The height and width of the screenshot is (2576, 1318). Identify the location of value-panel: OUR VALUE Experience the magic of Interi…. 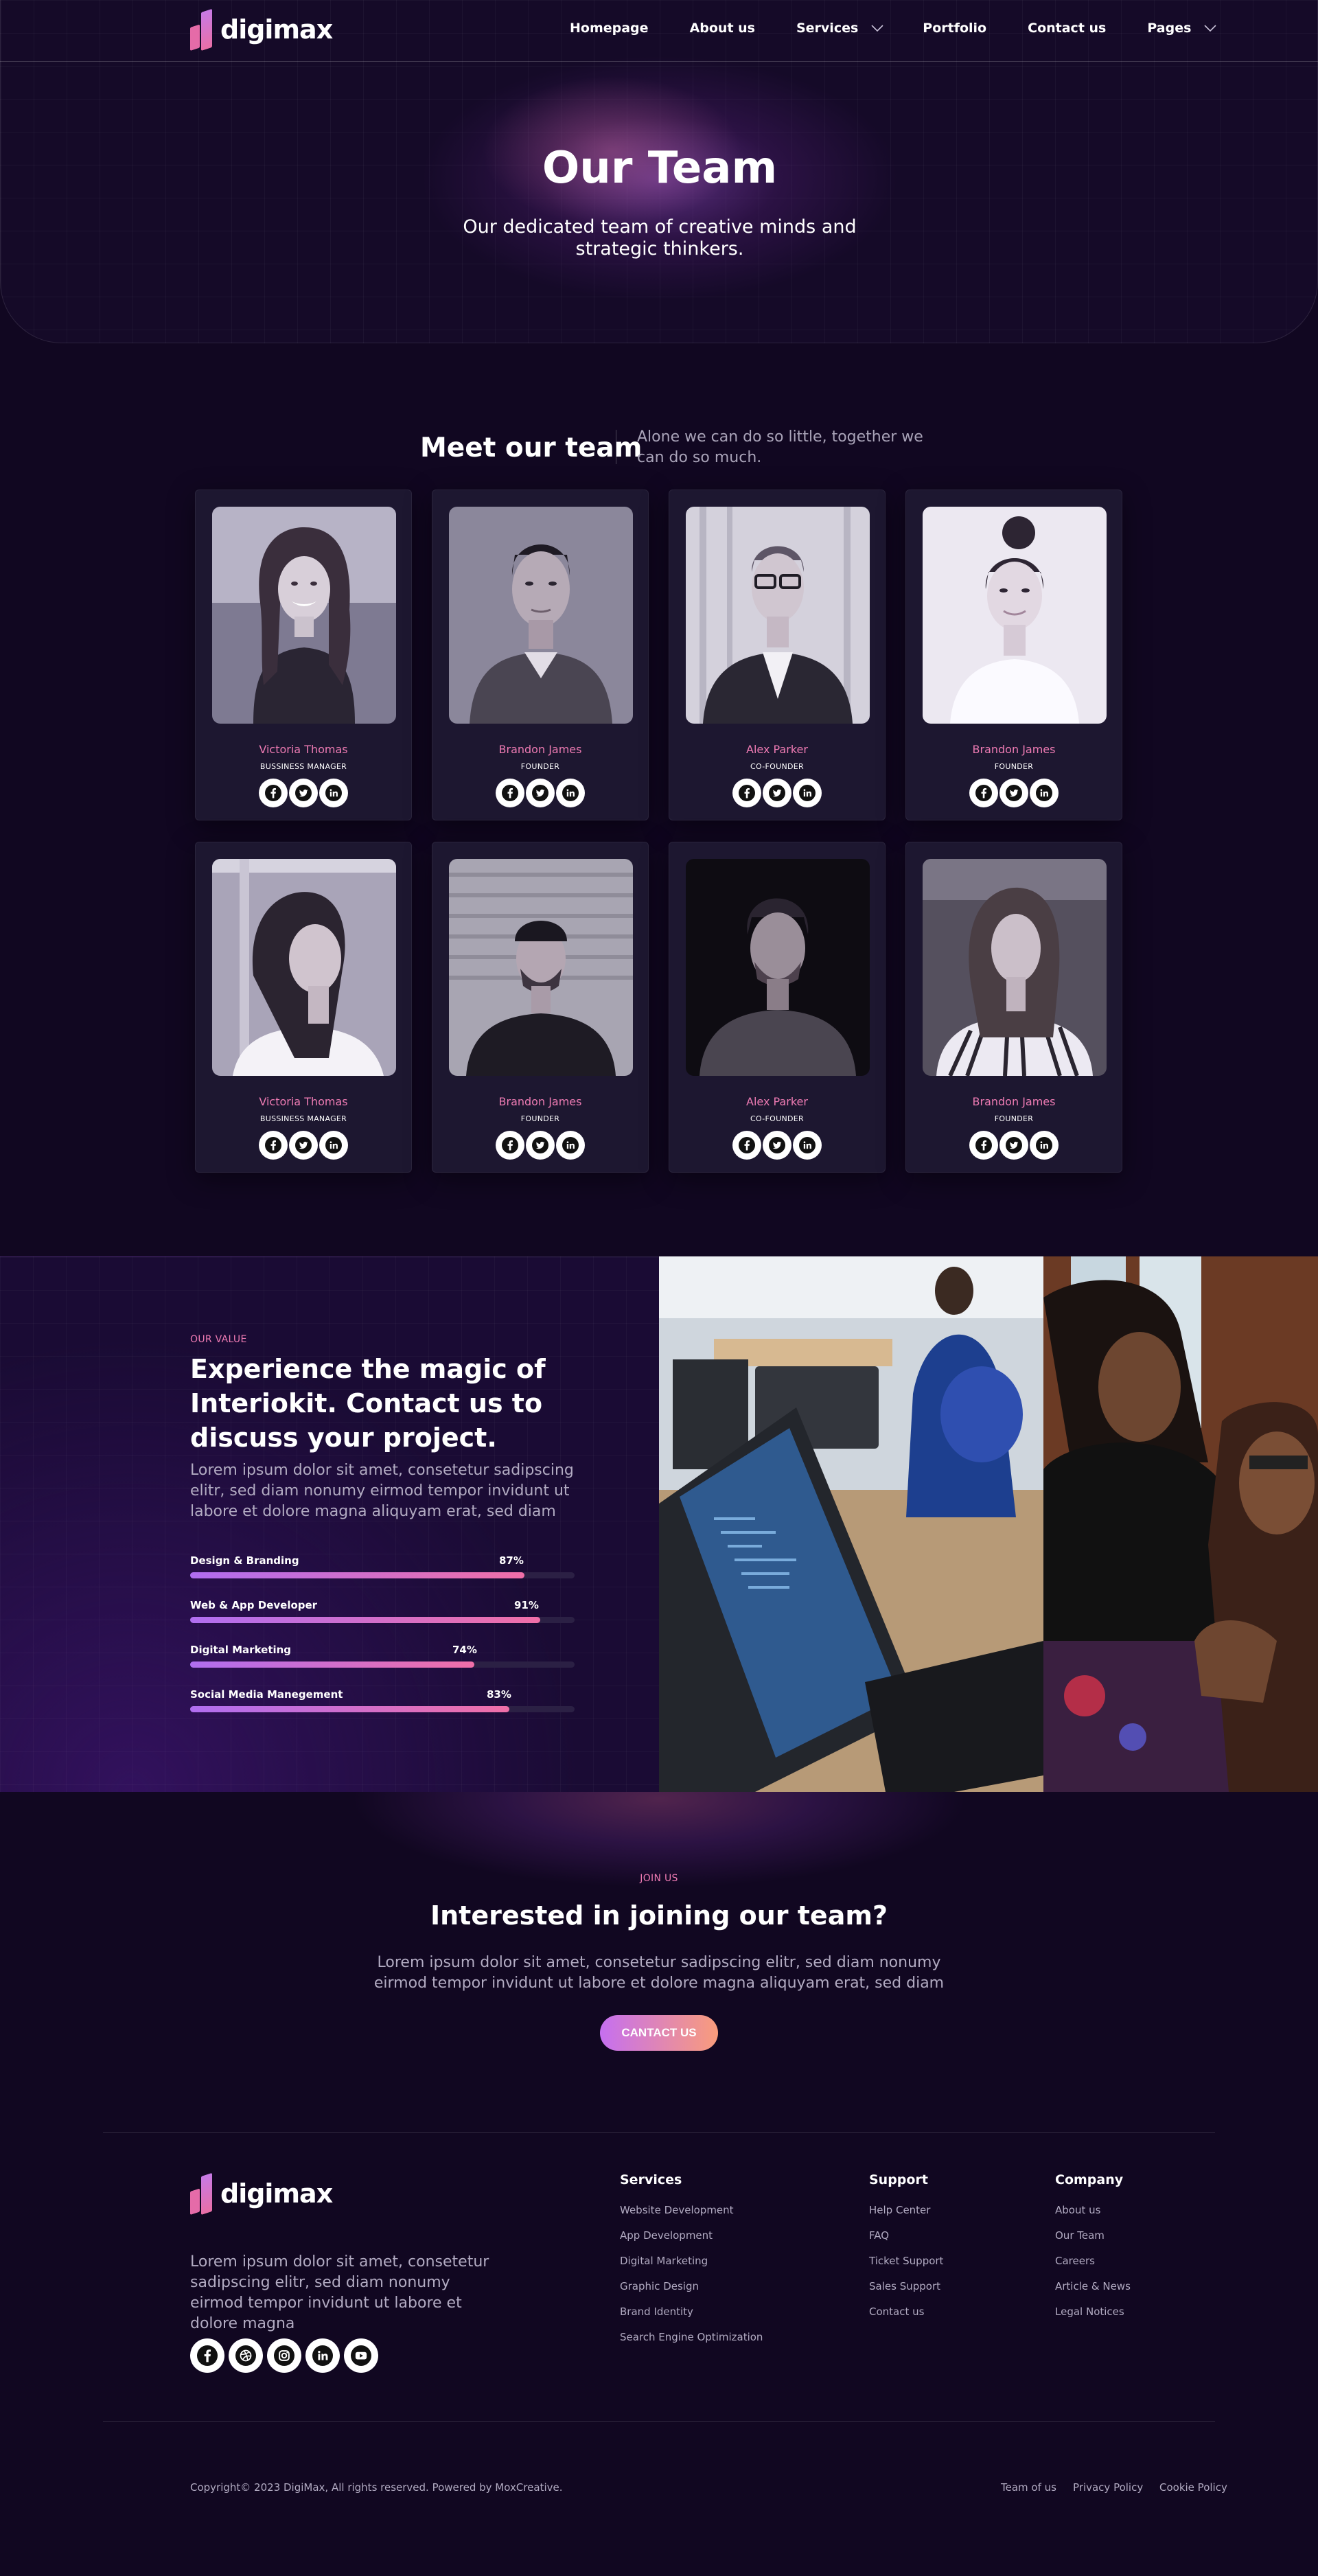
(329, 1524).